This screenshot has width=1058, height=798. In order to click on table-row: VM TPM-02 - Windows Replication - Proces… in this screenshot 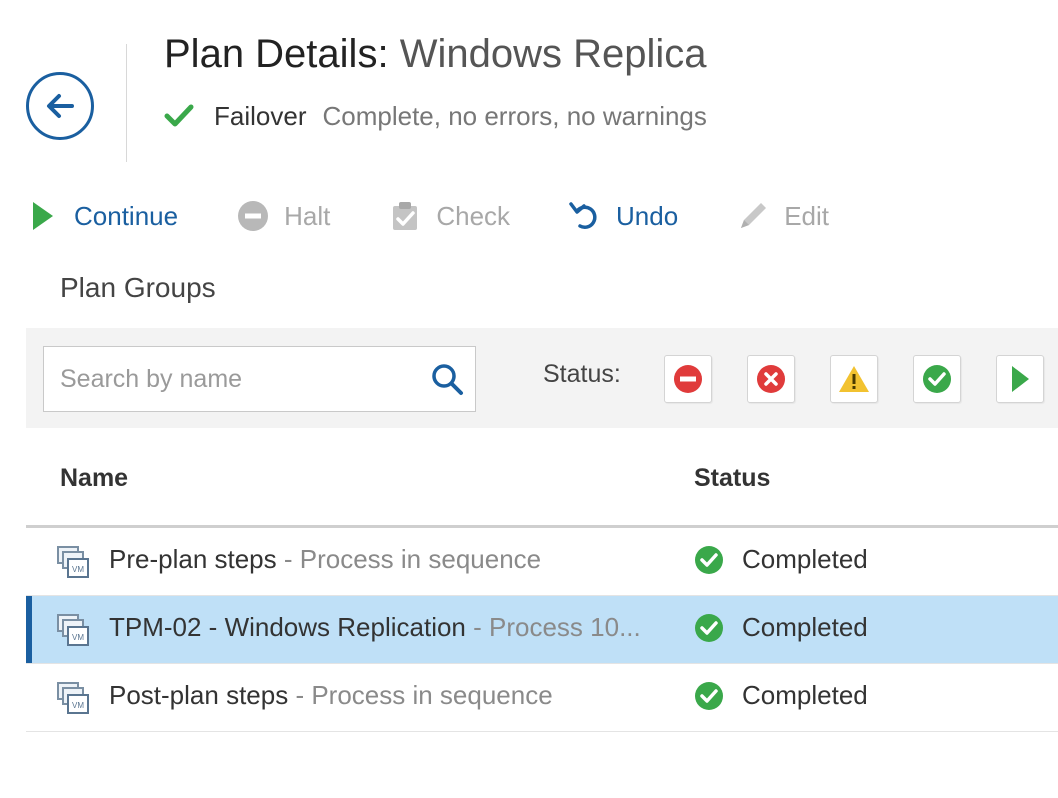, I will do `click(542, 630)`.